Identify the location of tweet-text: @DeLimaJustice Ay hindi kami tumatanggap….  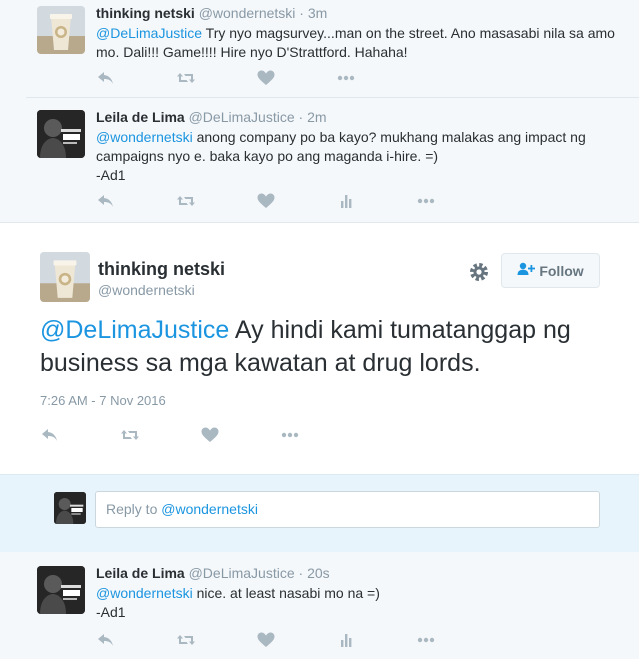
(330, 347).